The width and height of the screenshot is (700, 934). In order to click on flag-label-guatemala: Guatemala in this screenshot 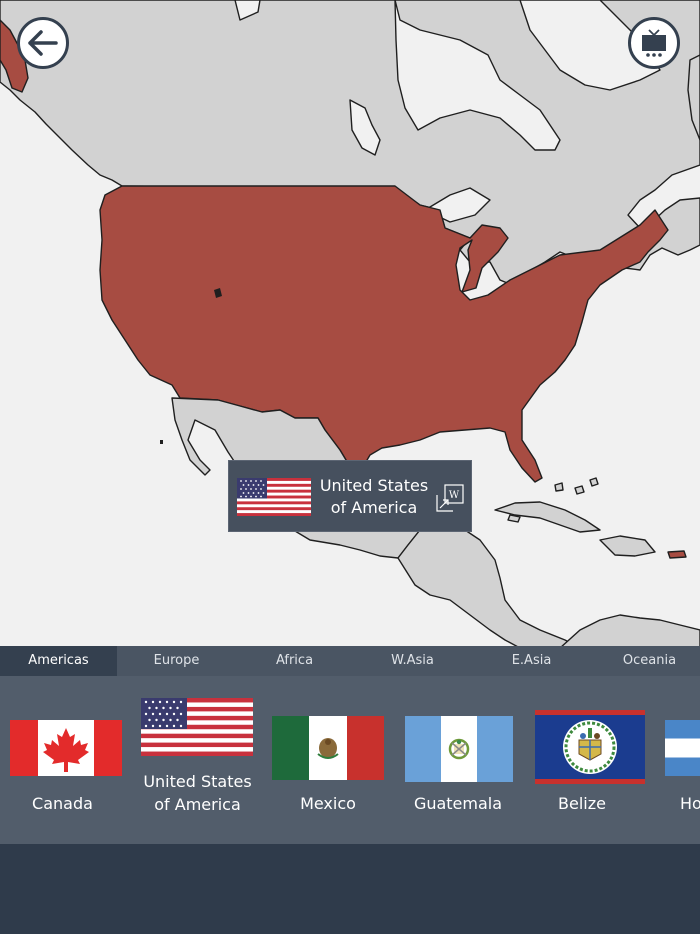, I will do `click(458, 803)`.